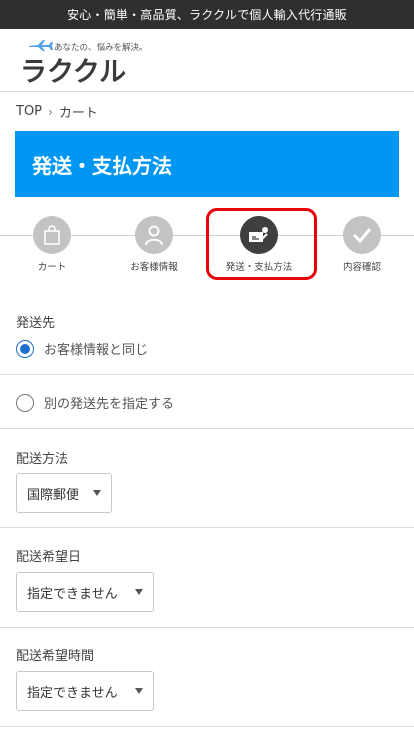 The width and height of the screenshot is (414, 736). Describe the element at coordinates (42, 459) in the screenshot. I see `delivery-method-label: 配送方法` at that location.